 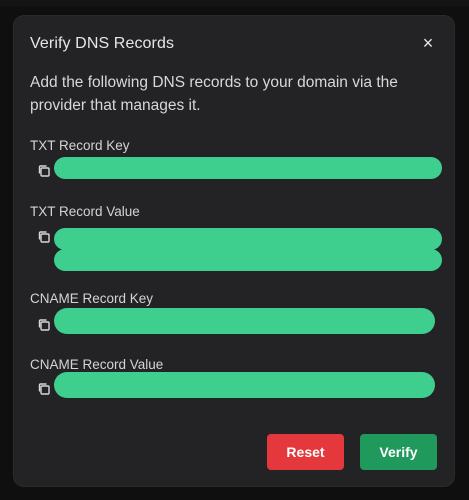 I want to click on txt-record-value-label: TXT Record Value, so click(x=85, y=211).